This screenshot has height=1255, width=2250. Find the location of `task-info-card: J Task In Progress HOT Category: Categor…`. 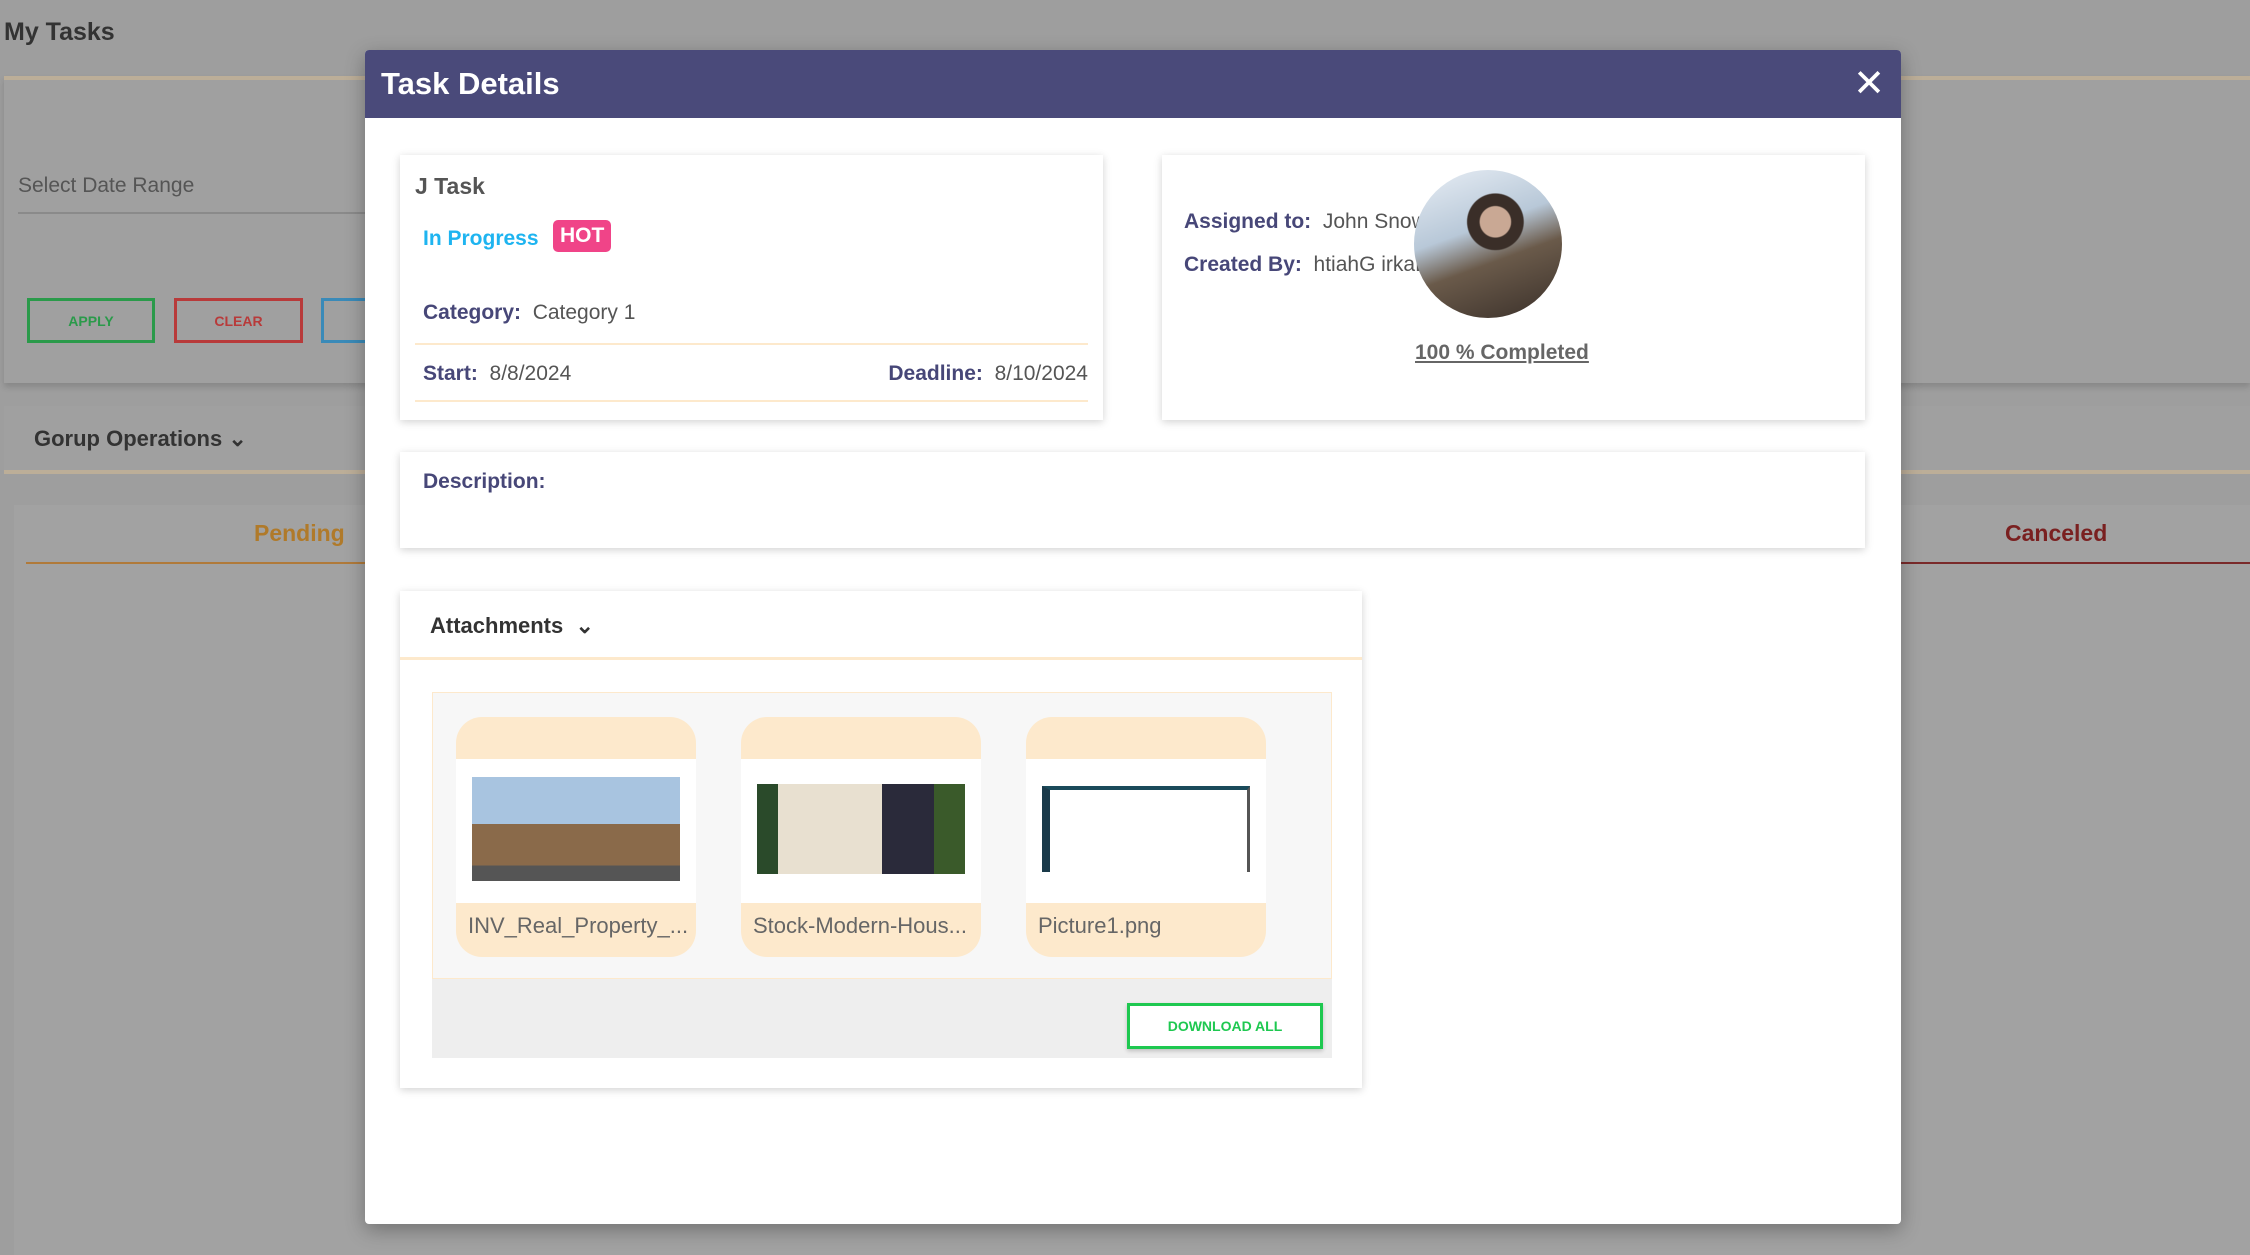

task-info-card: J Task In Progress HOT Category: Categor… is located at coordinates (751, 287).